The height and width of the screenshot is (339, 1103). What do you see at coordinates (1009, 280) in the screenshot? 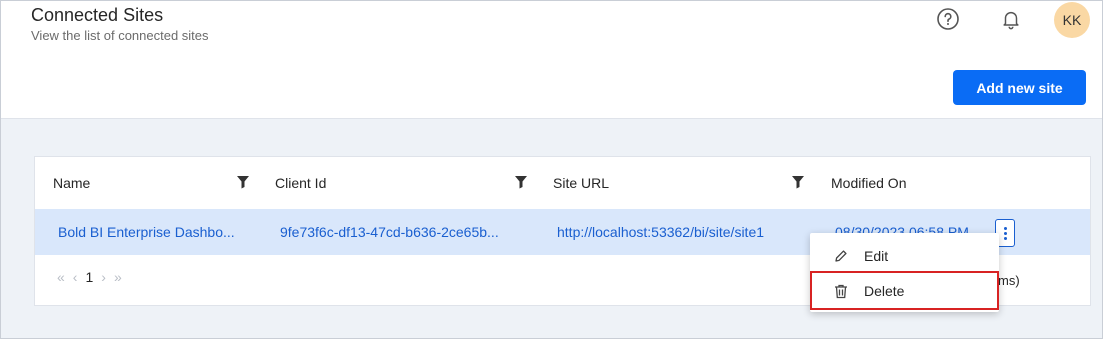
I see `items-count-text: ms)` at bounding box center [1009, 280].